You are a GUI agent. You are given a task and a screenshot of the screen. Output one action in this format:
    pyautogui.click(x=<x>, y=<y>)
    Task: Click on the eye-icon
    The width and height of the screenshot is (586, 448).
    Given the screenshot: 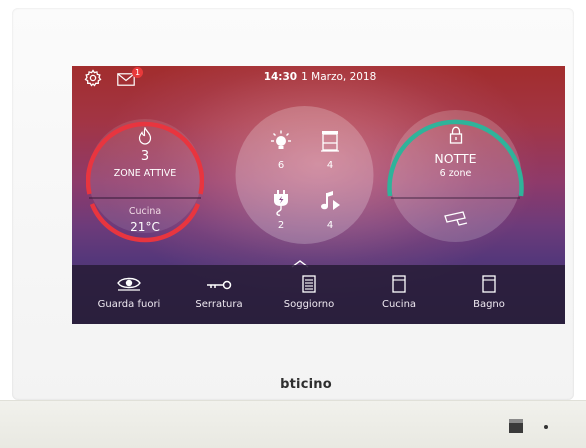 What is the action you would take?
    pyautogui.click(x=129, y=284)
    